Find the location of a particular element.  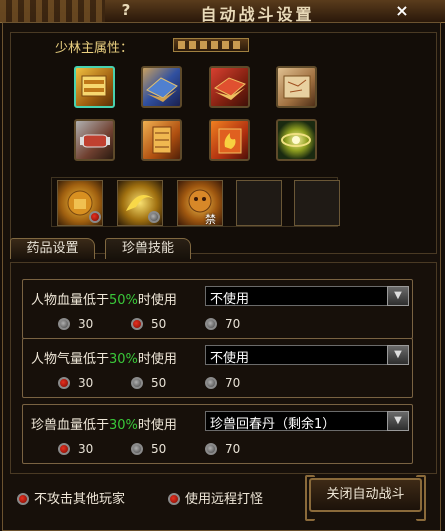

stacked-books-icon is located at coordinates (162, 140).